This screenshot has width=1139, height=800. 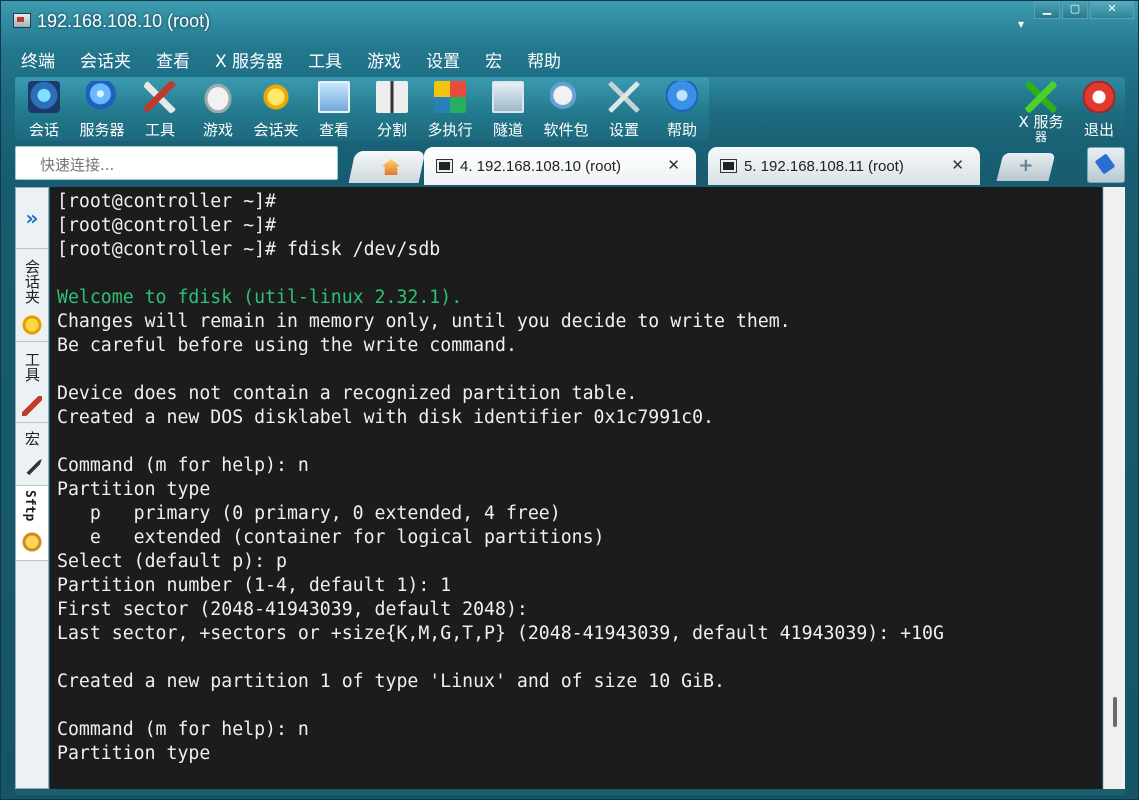 I want to click on toolbar-button-3: 游戏, so click(x=218, y=110).